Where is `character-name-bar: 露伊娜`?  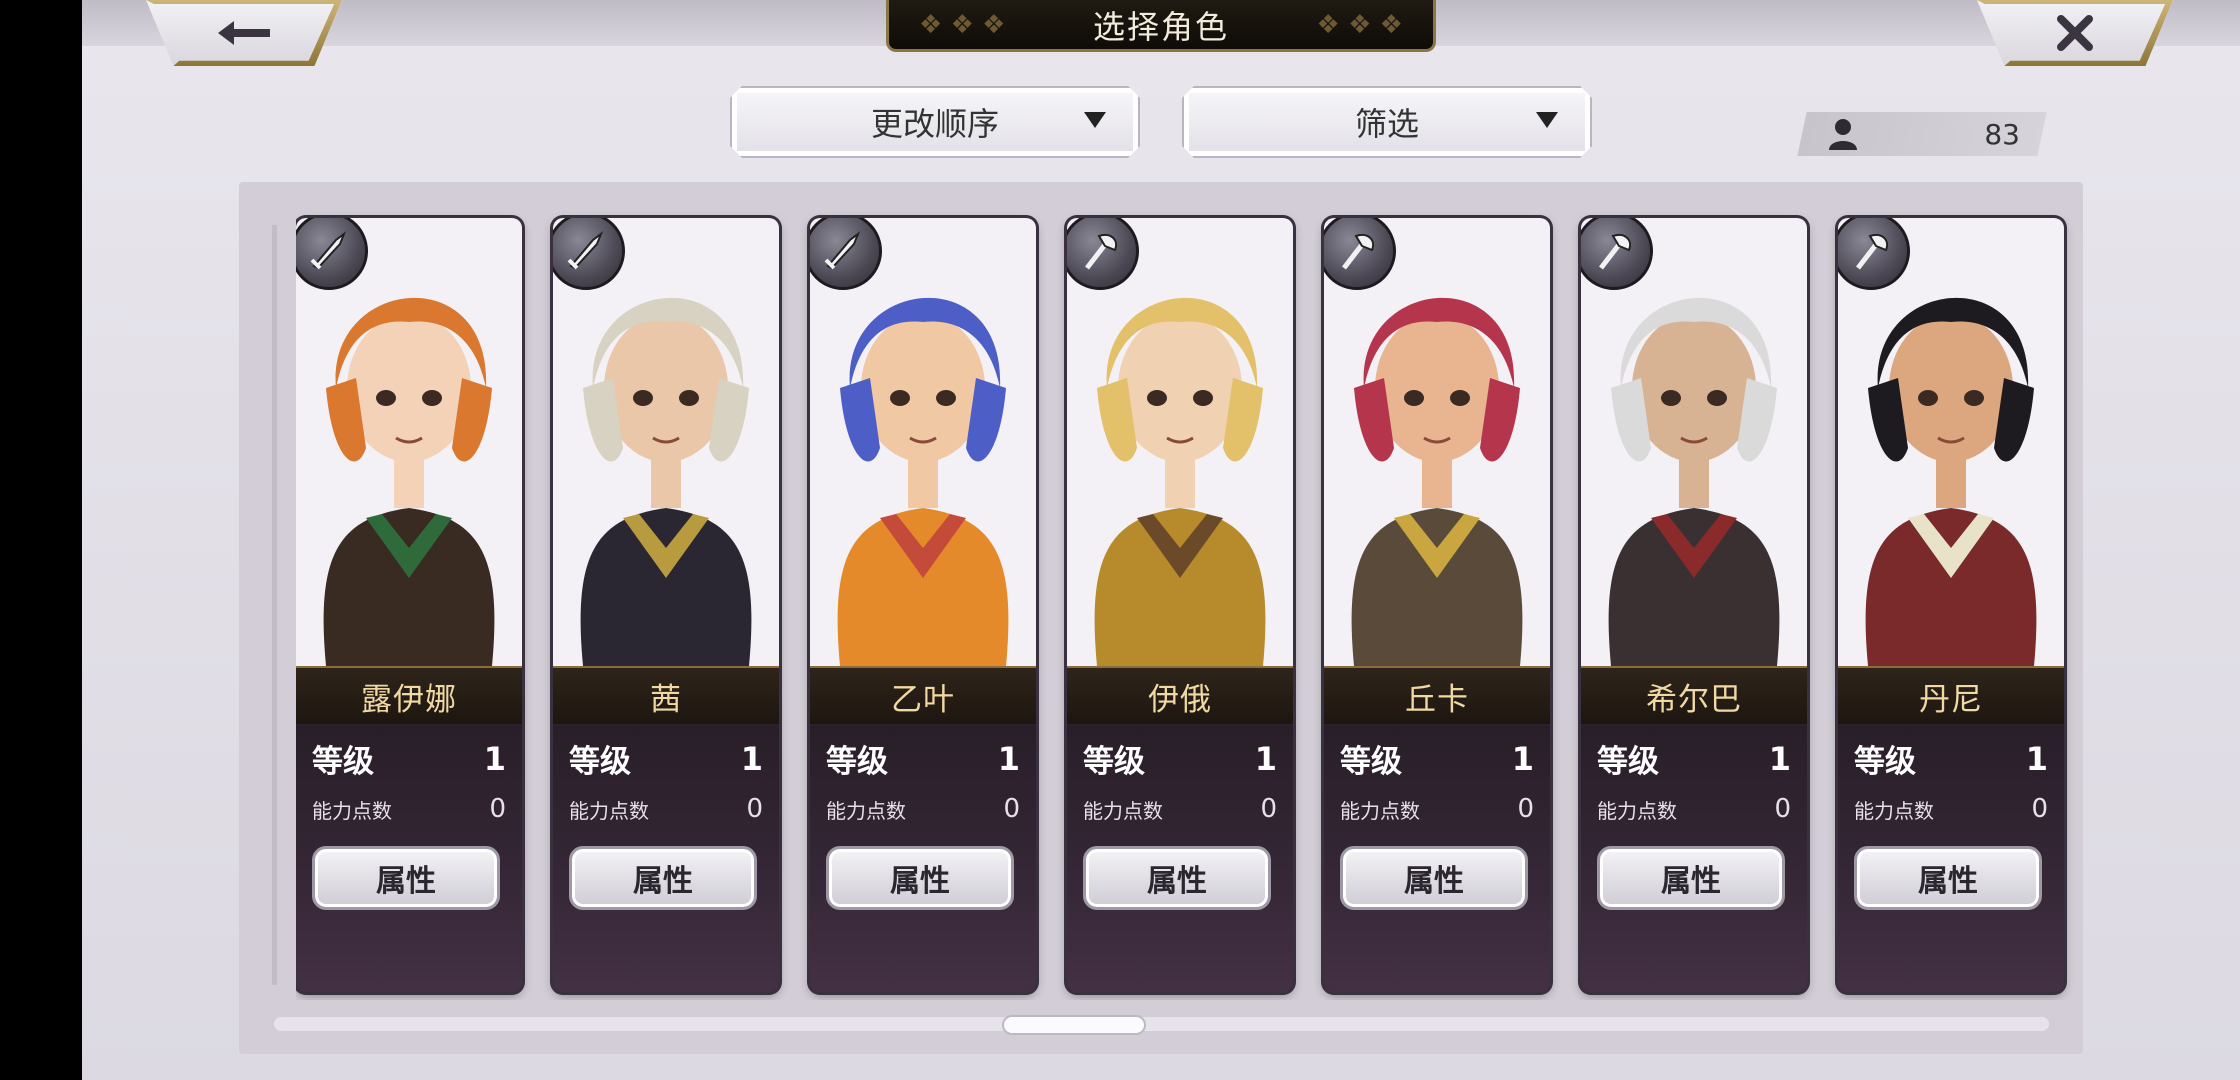 character-name-bar: 露伊娜 is located at coordinates (409, 696).